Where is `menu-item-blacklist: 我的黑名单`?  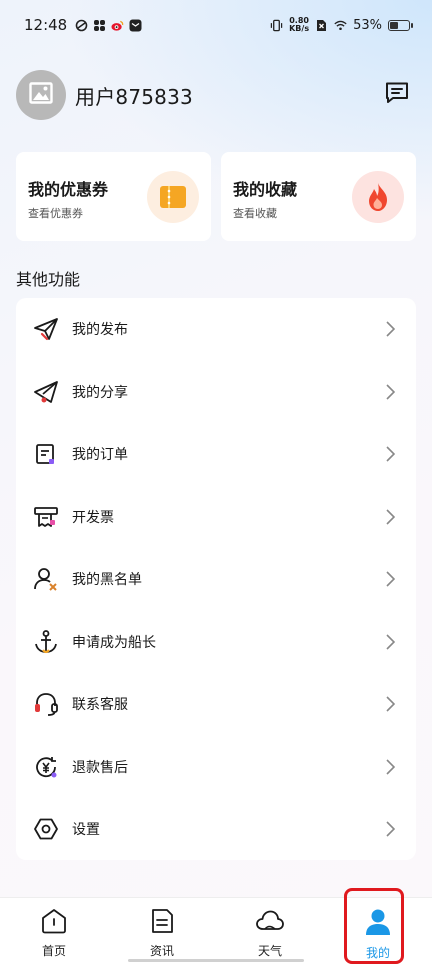
menu-item-blacklist: 我的黑名单 is located at coordinates (216, 579).